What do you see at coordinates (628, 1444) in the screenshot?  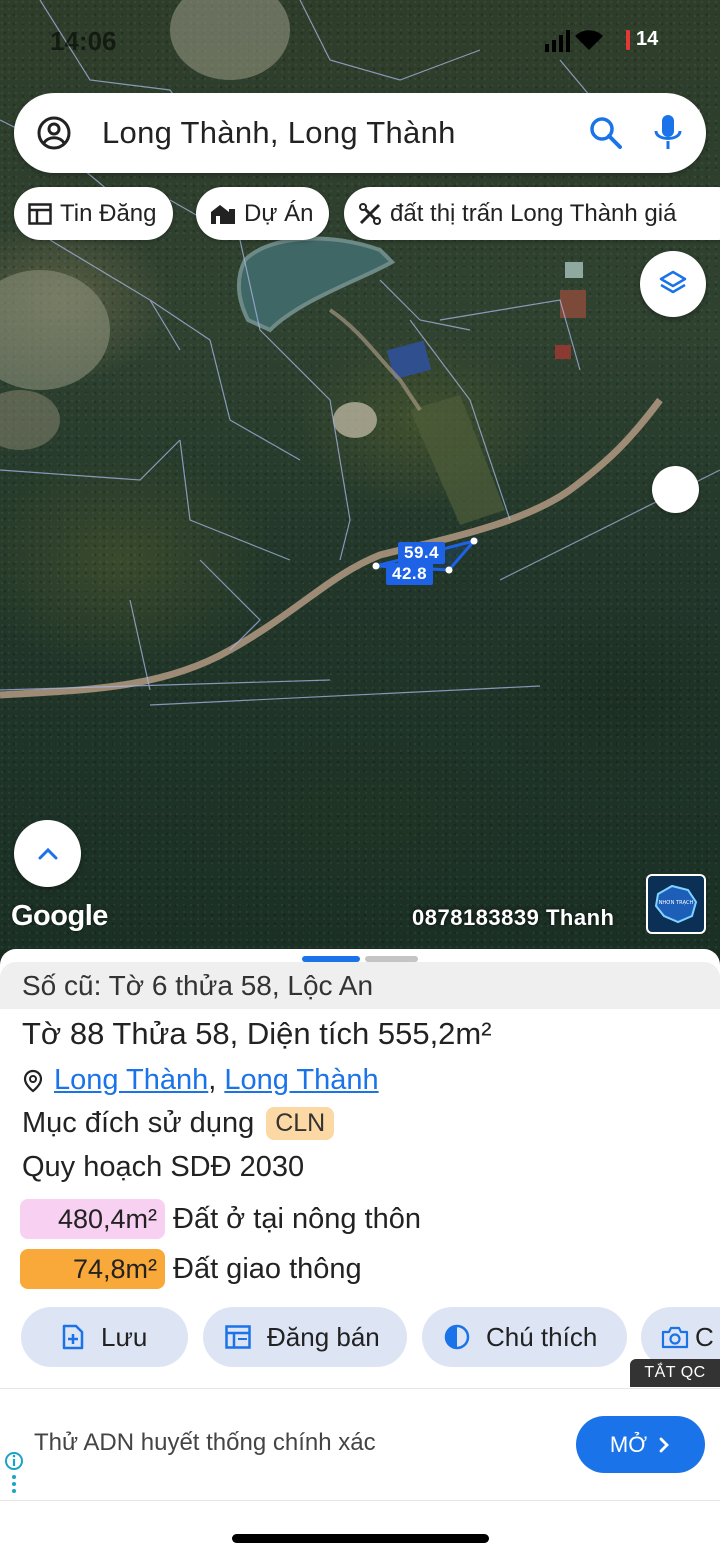 I see `ad-open-label: MỞ` at bounding box center [628, 1444].